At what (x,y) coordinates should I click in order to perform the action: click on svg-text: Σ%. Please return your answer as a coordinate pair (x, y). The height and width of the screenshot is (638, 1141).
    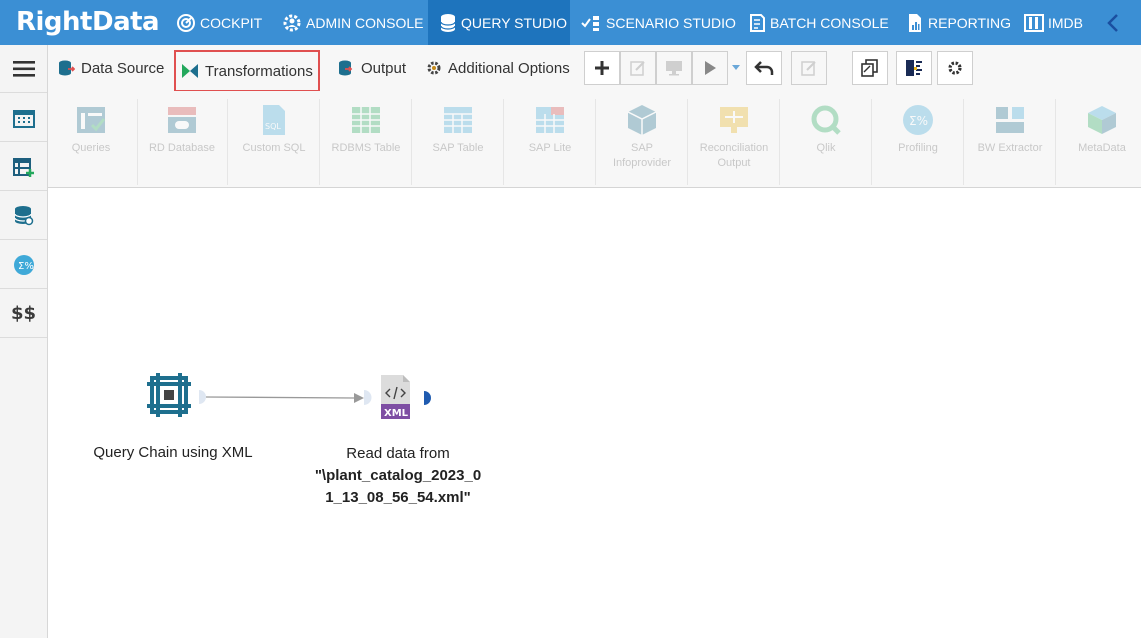
    Looking at the image, I should click on (26, 266).